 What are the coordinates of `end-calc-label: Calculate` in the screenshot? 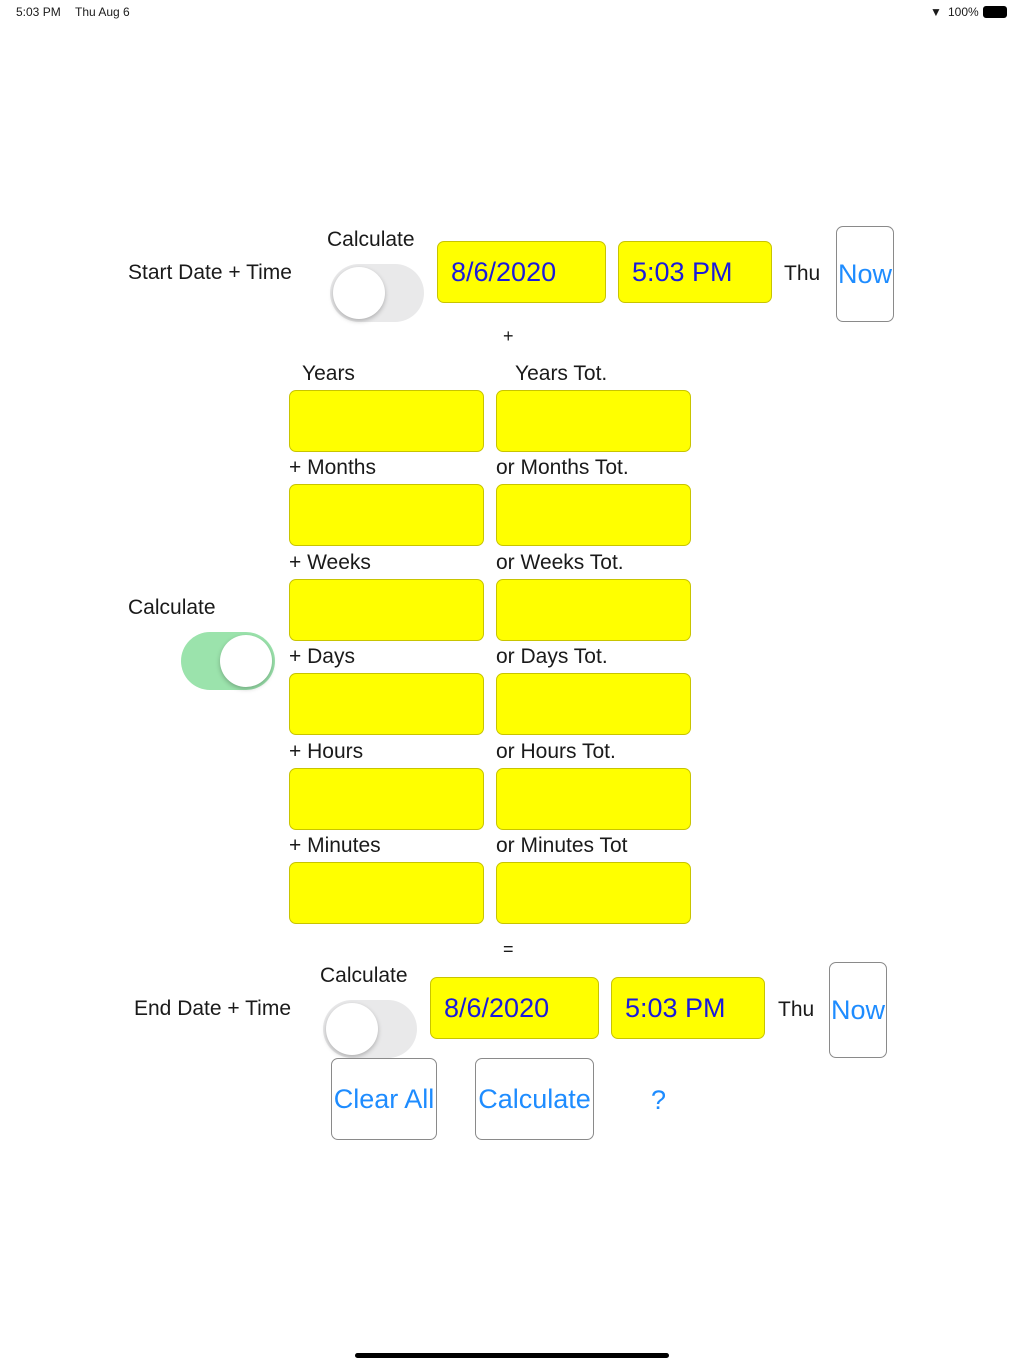 It's located at (364, 975).